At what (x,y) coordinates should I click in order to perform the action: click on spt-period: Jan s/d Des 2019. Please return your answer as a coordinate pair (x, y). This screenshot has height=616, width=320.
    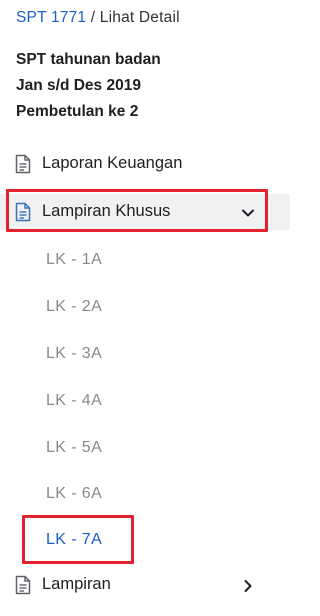
    Looking at the image, I should click on (78, 85).